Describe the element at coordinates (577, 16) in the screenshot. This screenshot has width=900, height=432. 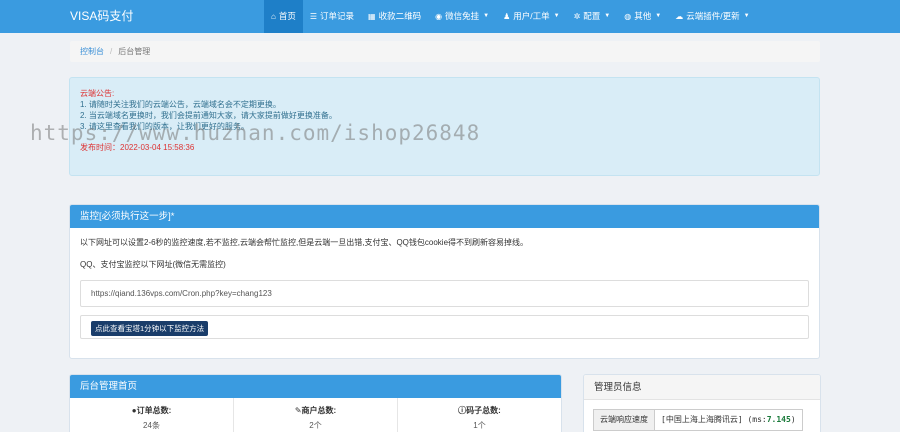
I see `gear-icon: ✲` at that location.